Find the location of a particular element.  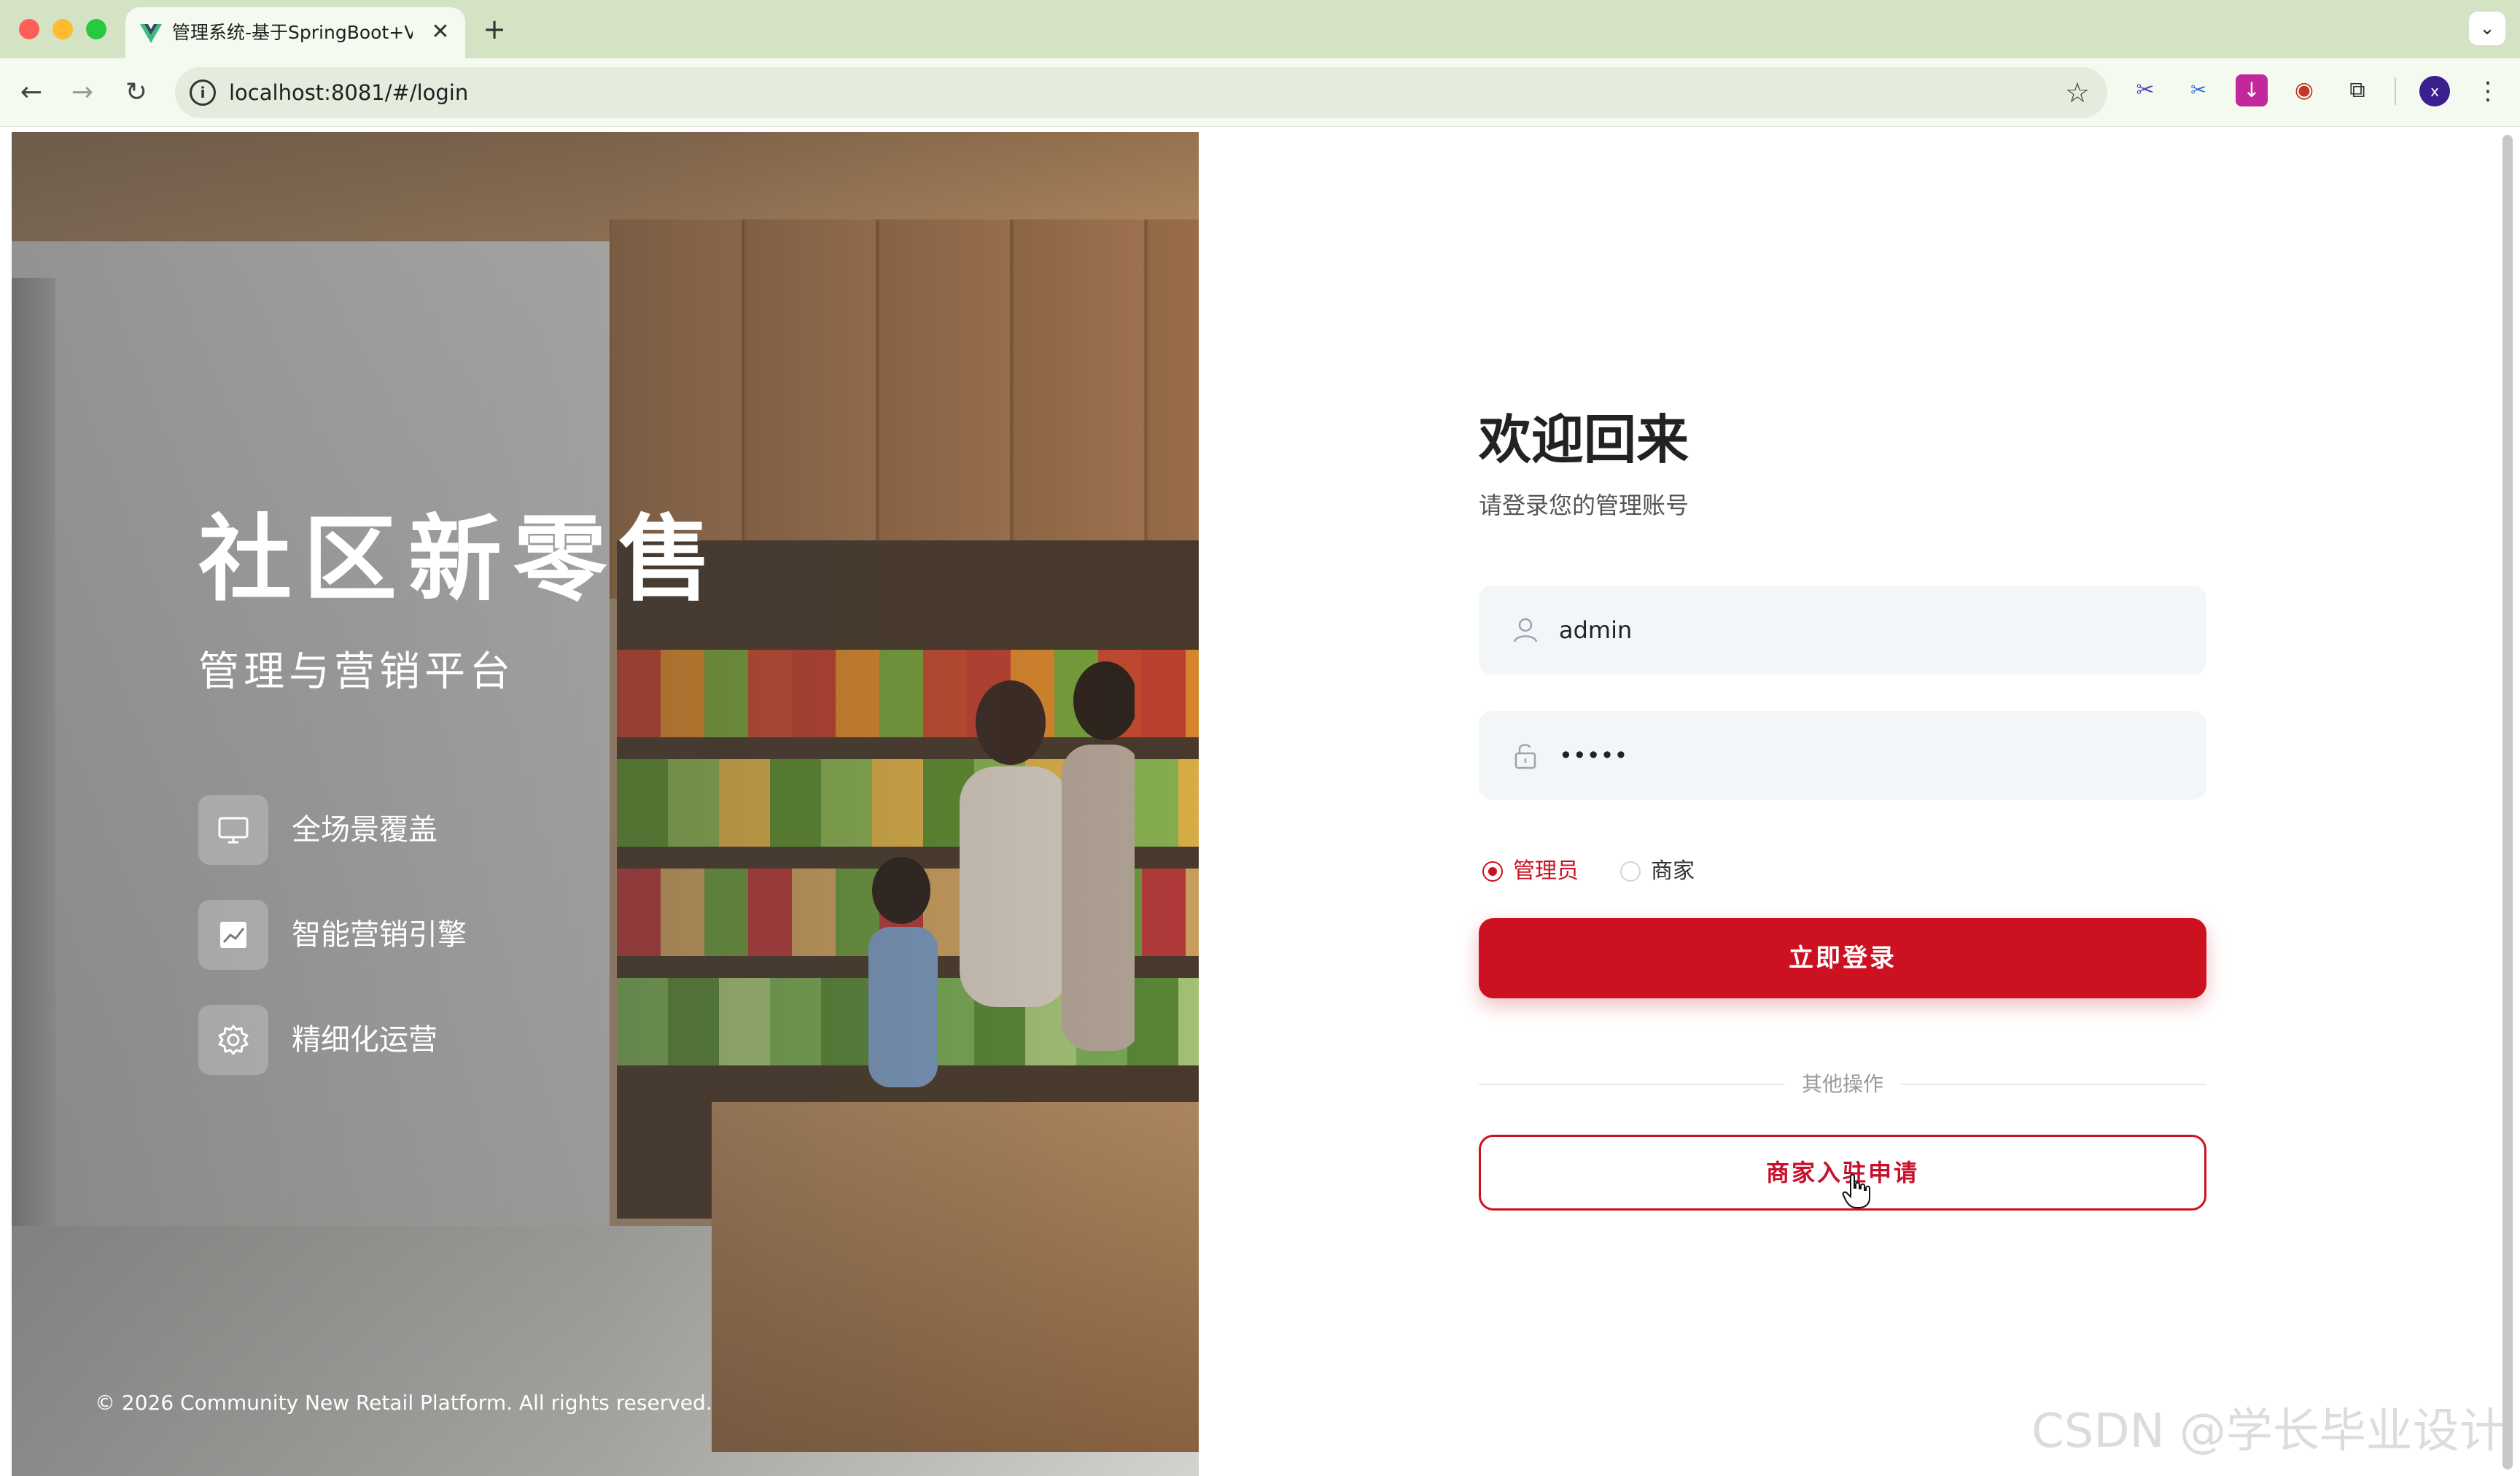

login-subtitle: 请登录您的管理账号 is located at coordinates (1584, 505).